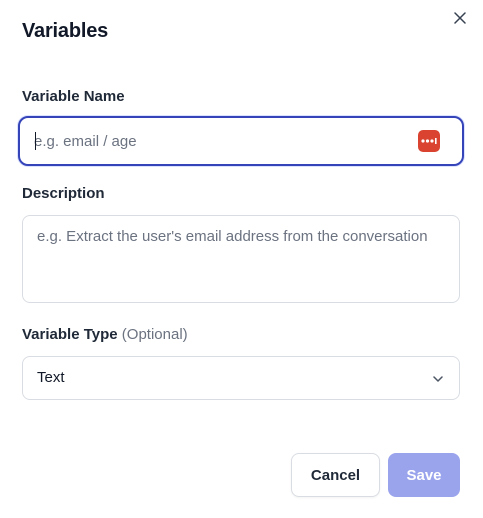  What do you see at coordinates (154, 334) in the screenshot?
I see `optional-hint: (Optional)` at bounding box center [154, 334].